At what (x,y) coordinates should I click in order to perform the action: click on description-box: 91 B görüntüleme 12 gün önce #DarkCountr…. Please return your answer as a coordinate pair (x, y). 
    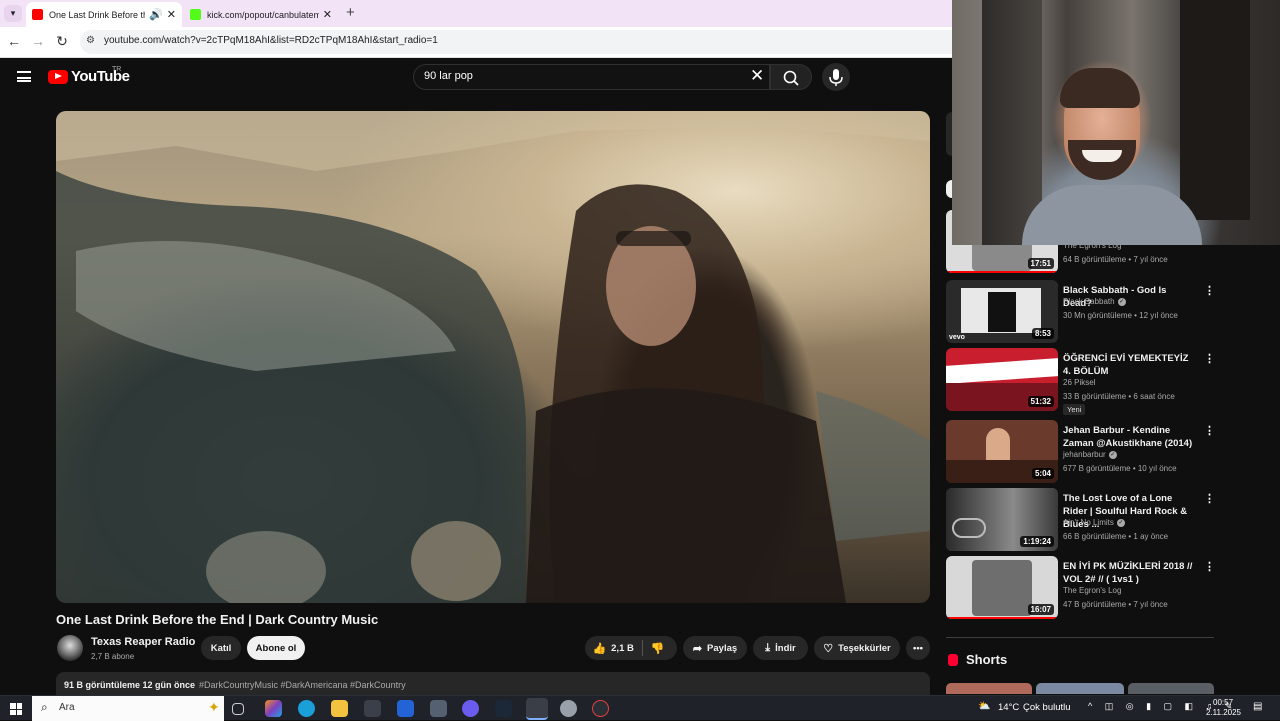
    Looking at the image, I should click on (493, 684).